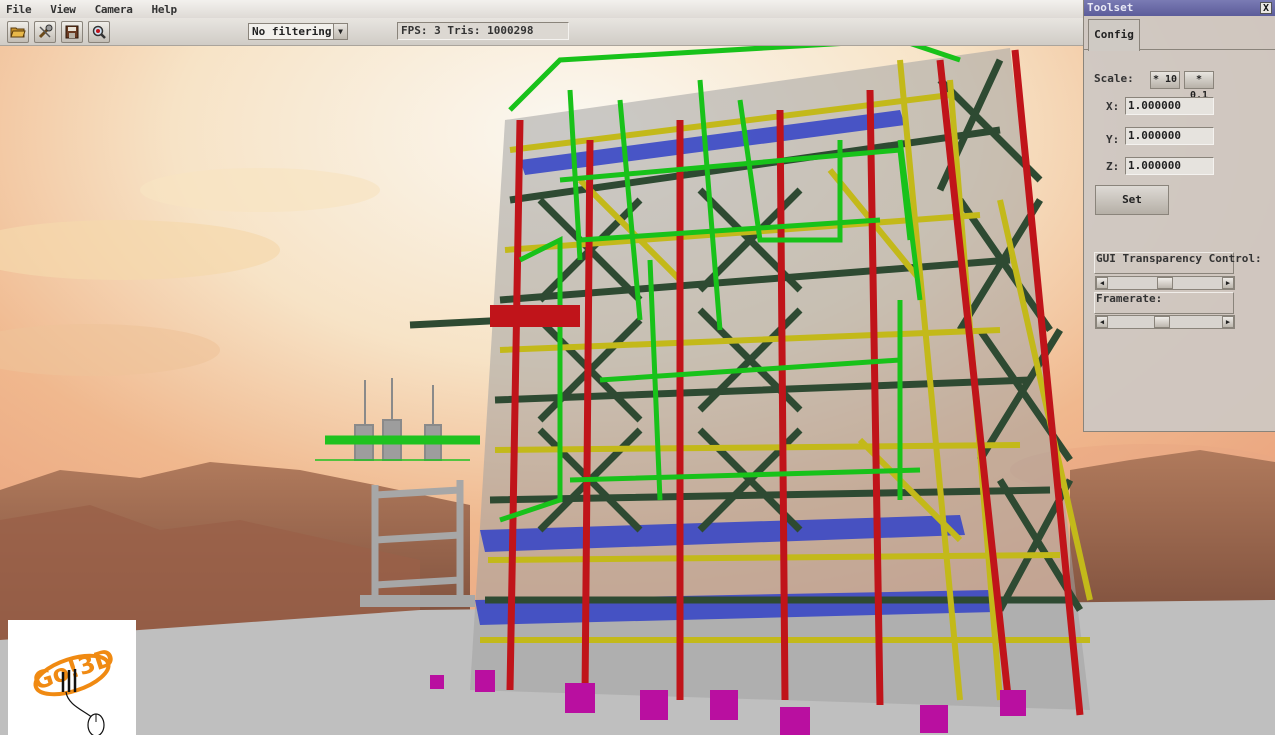 The height and width of the screenshot is (735, 1275). What do you see at coordinates (1179, 33) in the screenshot?
I see `toolset-tabbar: Config` at bounding box center [1179, 33].